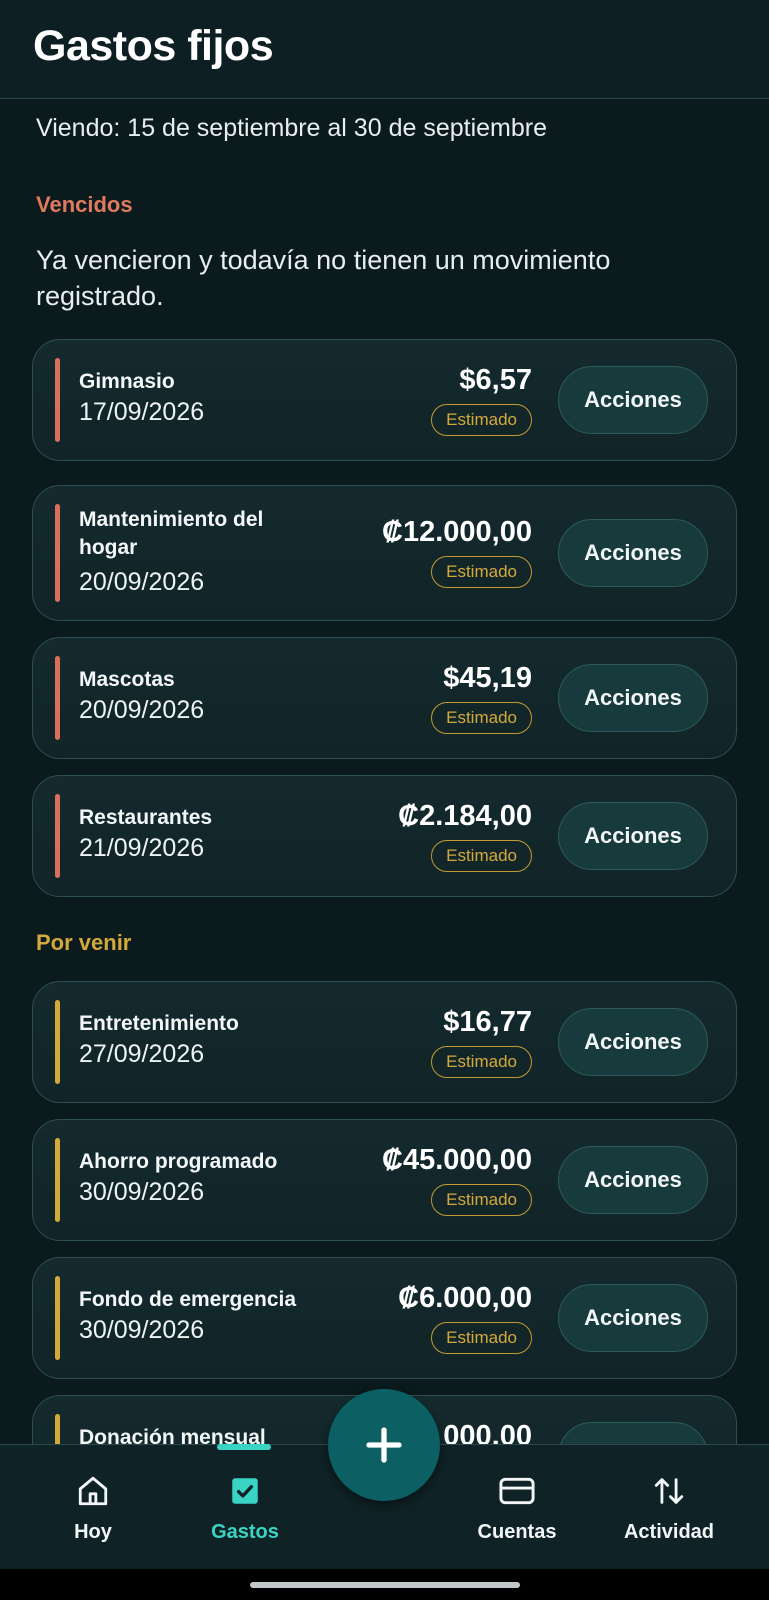 Image resolution: width=769 pixels, height=1600 pixels. I want to click on expense-amount: ₡45.000,00, so click(457, 1160).